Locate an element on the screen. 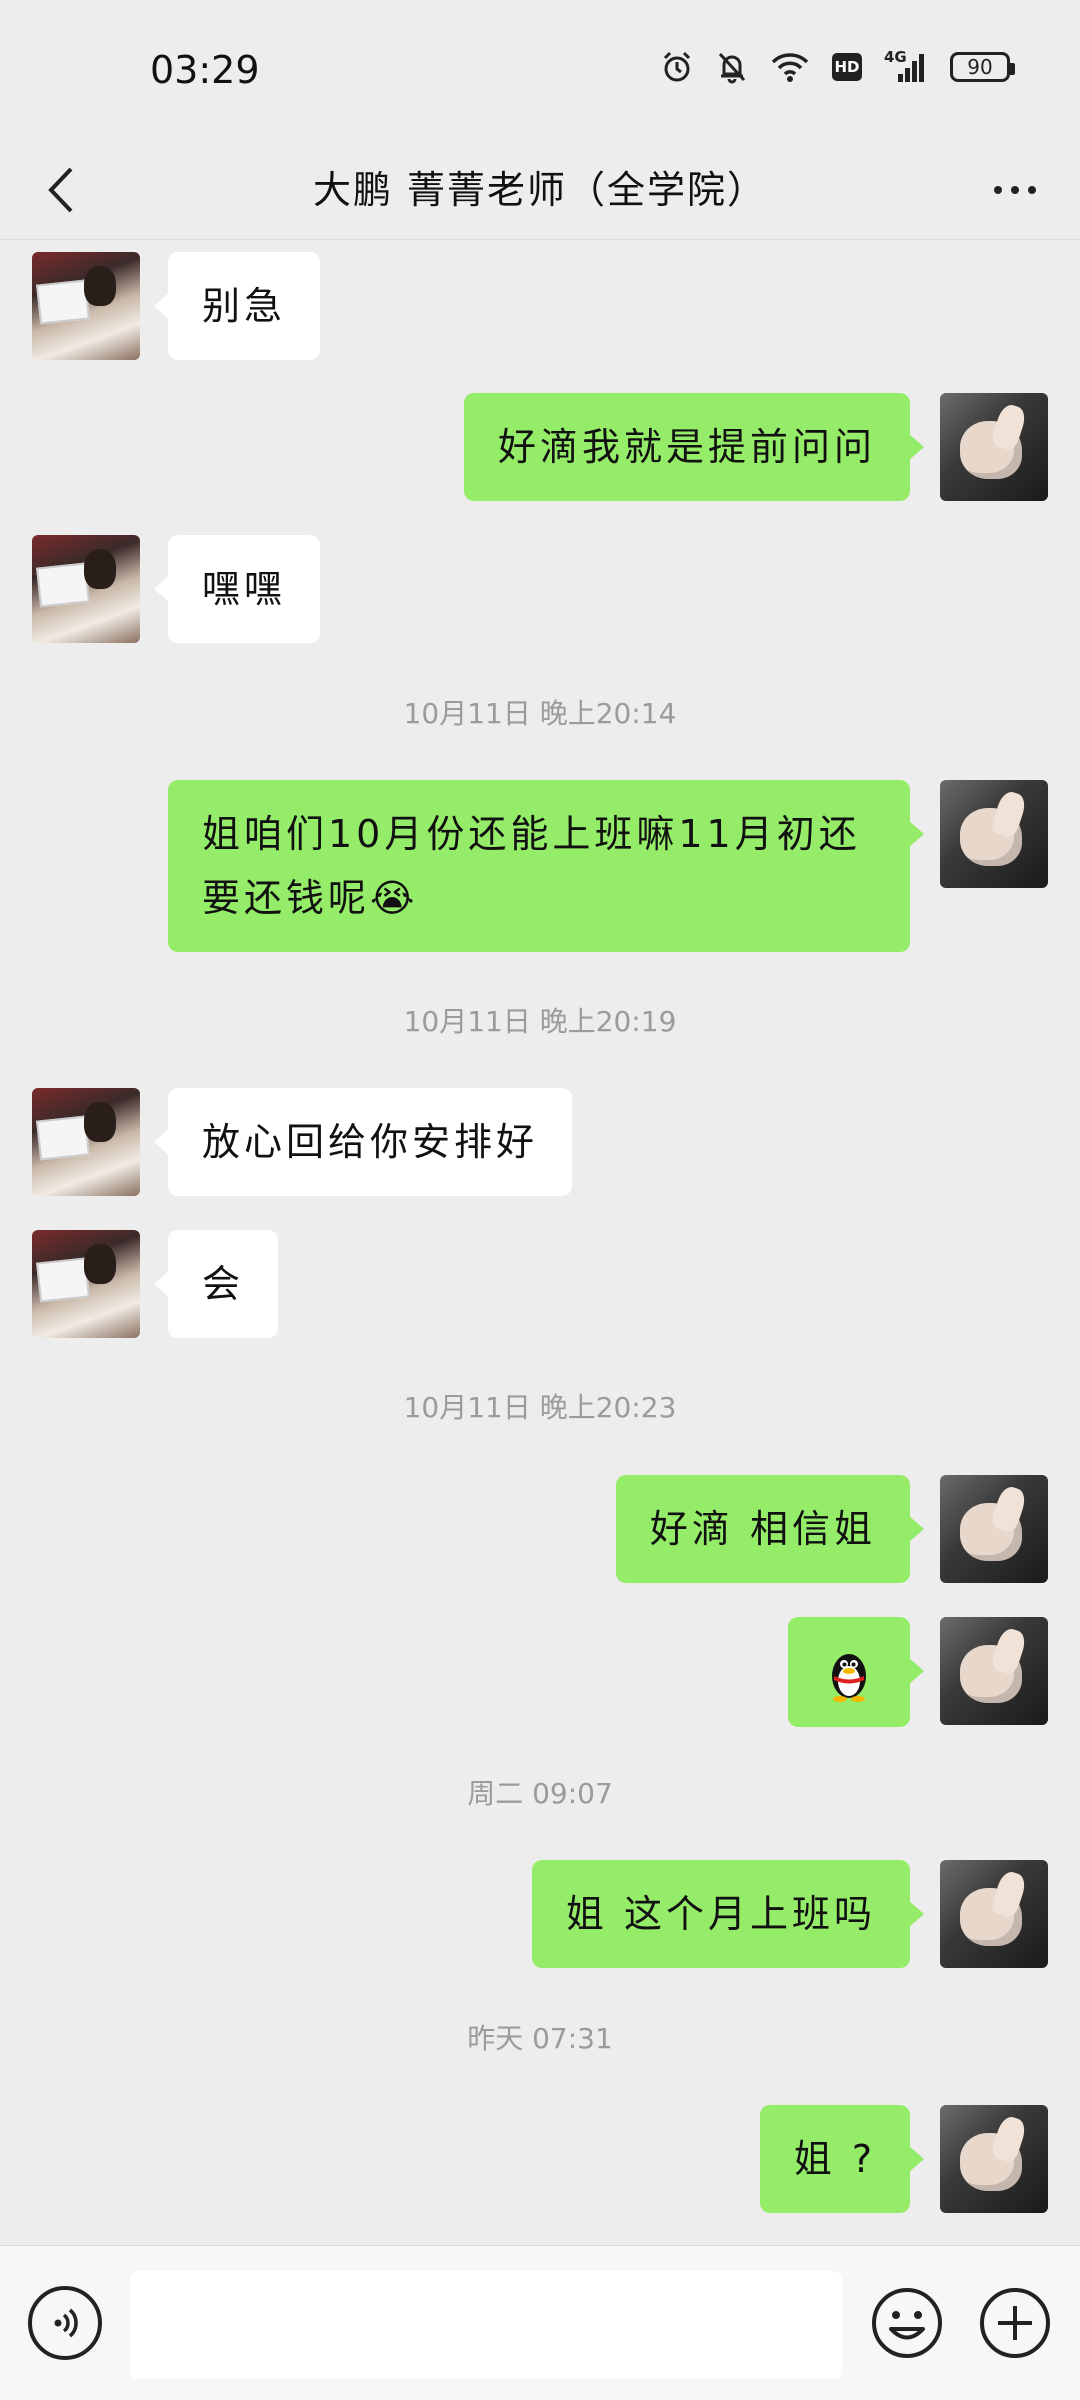 This screenshot has height=2400, width=1080. emoji-icon is located at coordinates (907, 2323).